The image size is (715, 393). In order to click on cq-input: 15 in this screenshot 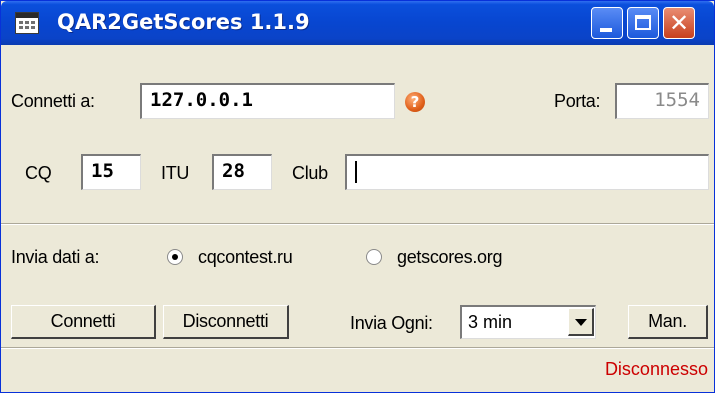, I will do `click(111, 172)`.